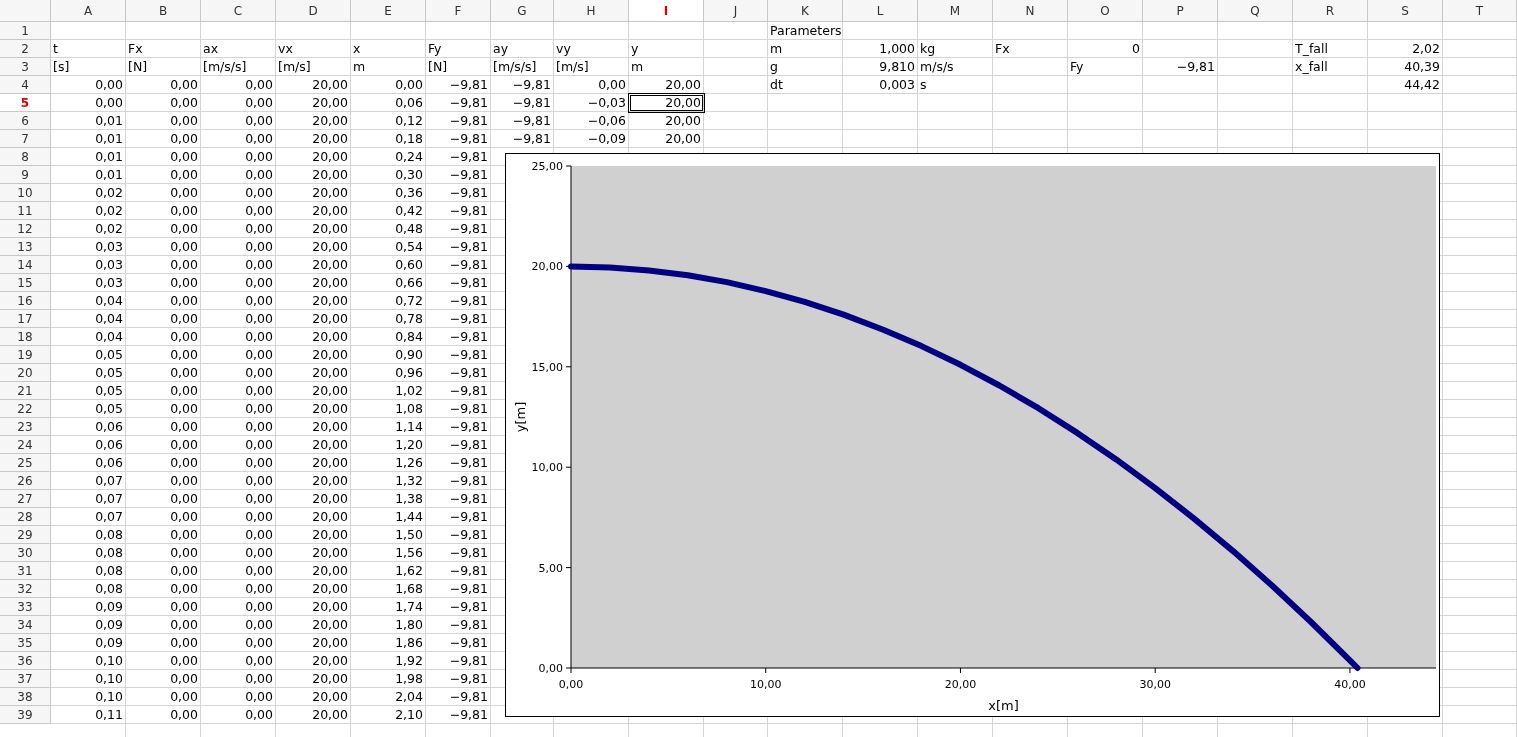  Describe the element at coordinates (25, 715) in the screenshot. I see `row-header: 39` at that location.